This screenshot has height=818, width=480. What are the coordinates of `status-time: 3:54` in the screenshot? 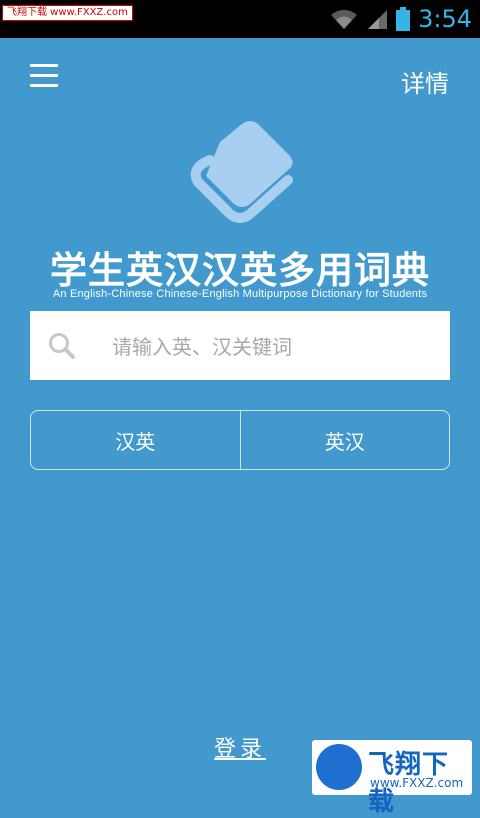 It's located at (445, 19).